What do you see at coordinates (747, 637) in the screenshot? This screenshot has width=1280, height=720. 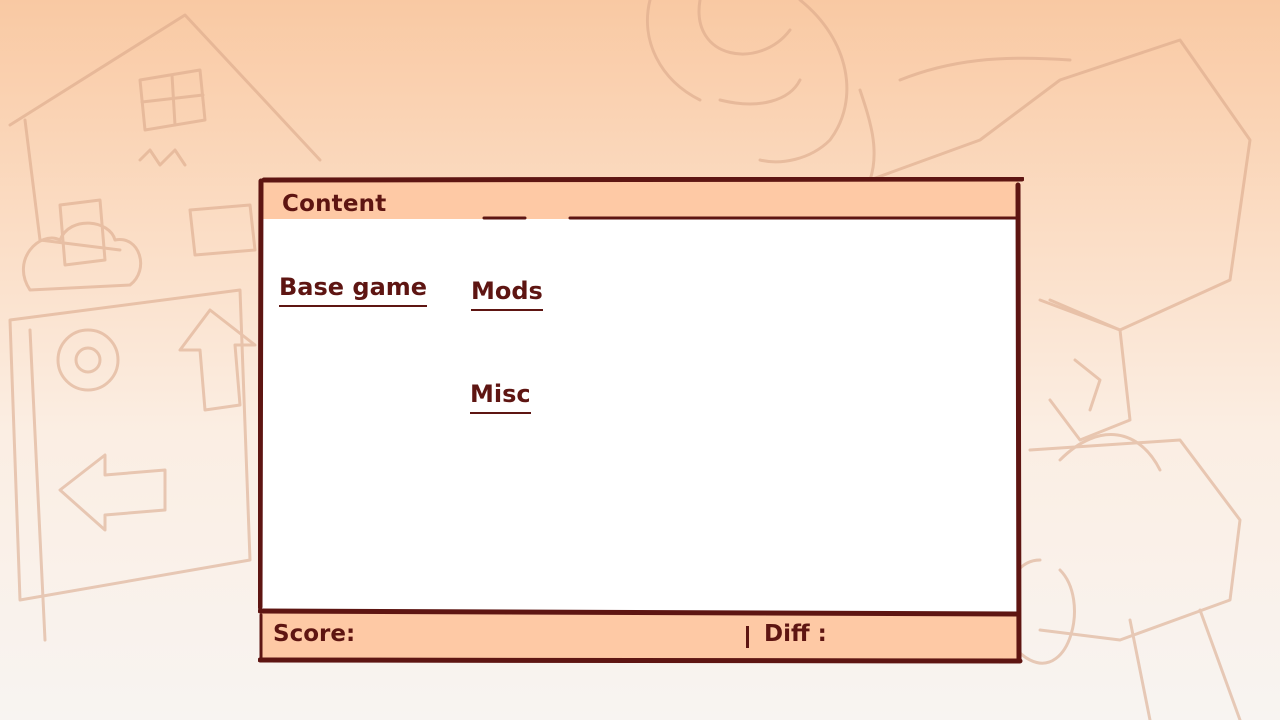 I see `diff-divider` at bounding box center [747, 637].